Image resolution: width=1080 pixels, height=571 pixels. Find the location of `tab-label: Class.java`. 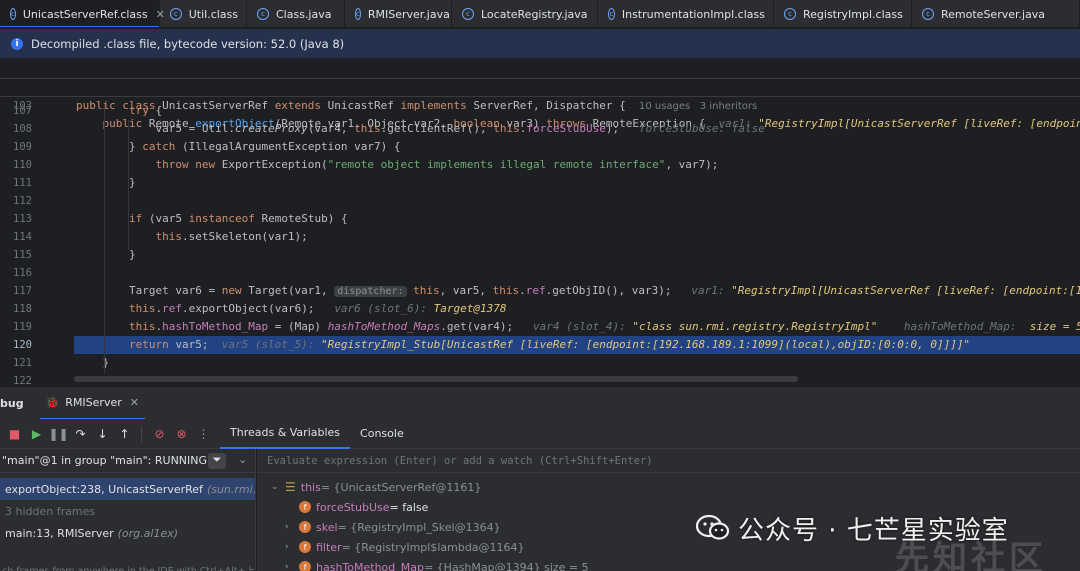

tab-label: Class.java is located at coordinates (304, 14).